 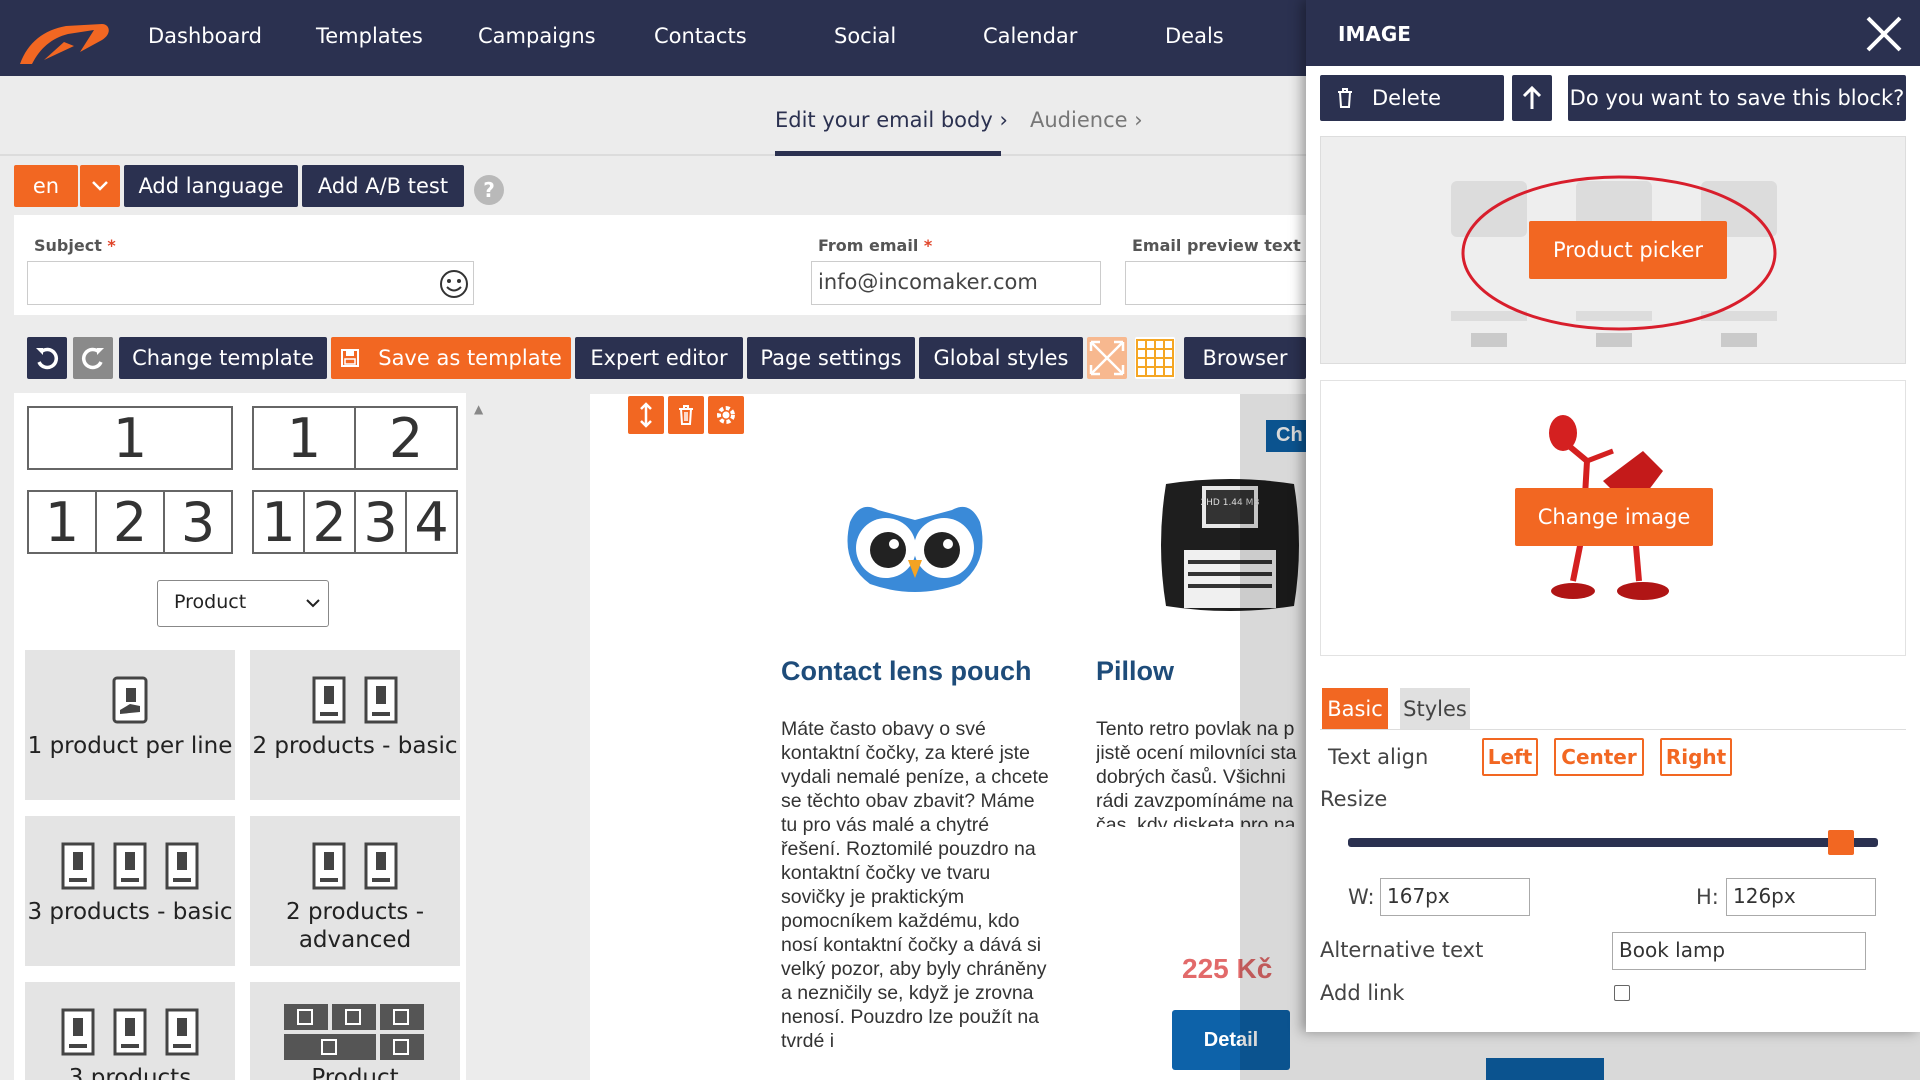 I want to click on change-image-button: Change image, so click(x=1614, y=517).